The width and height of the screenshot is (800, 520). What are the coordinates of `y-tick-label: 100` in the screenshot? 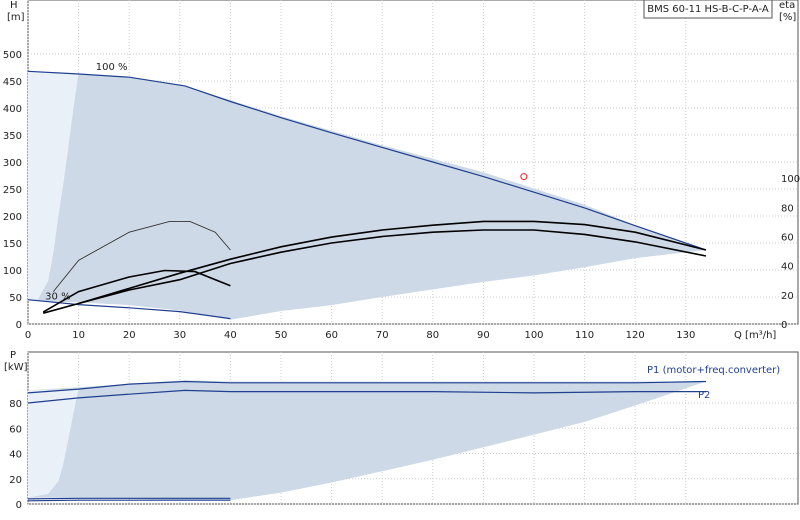 It's located at (12, 271).